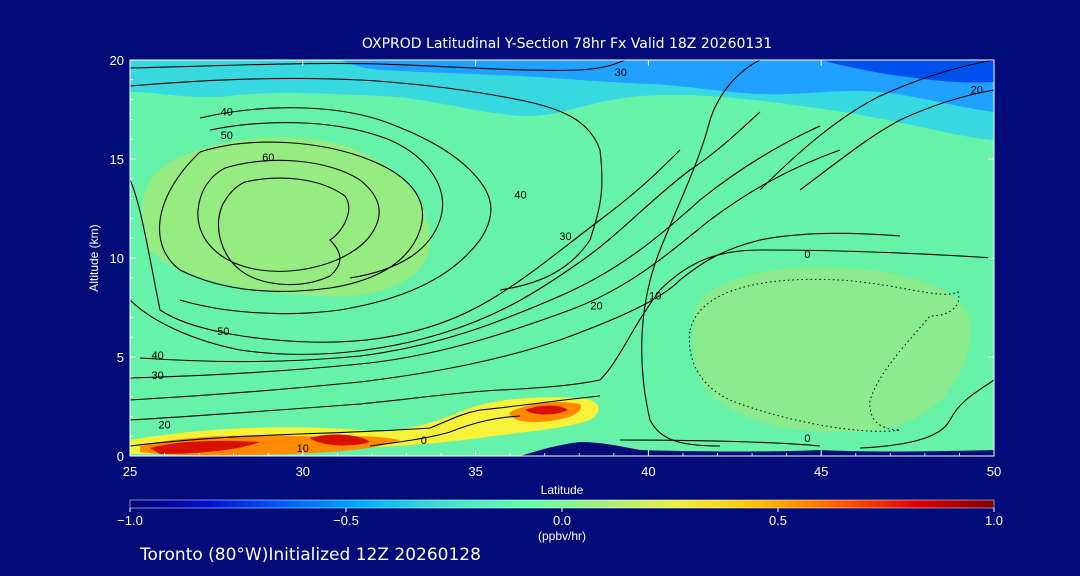 The image size is (1080, 576). I want to click on x-tick-label: 30, so click(303, 471).